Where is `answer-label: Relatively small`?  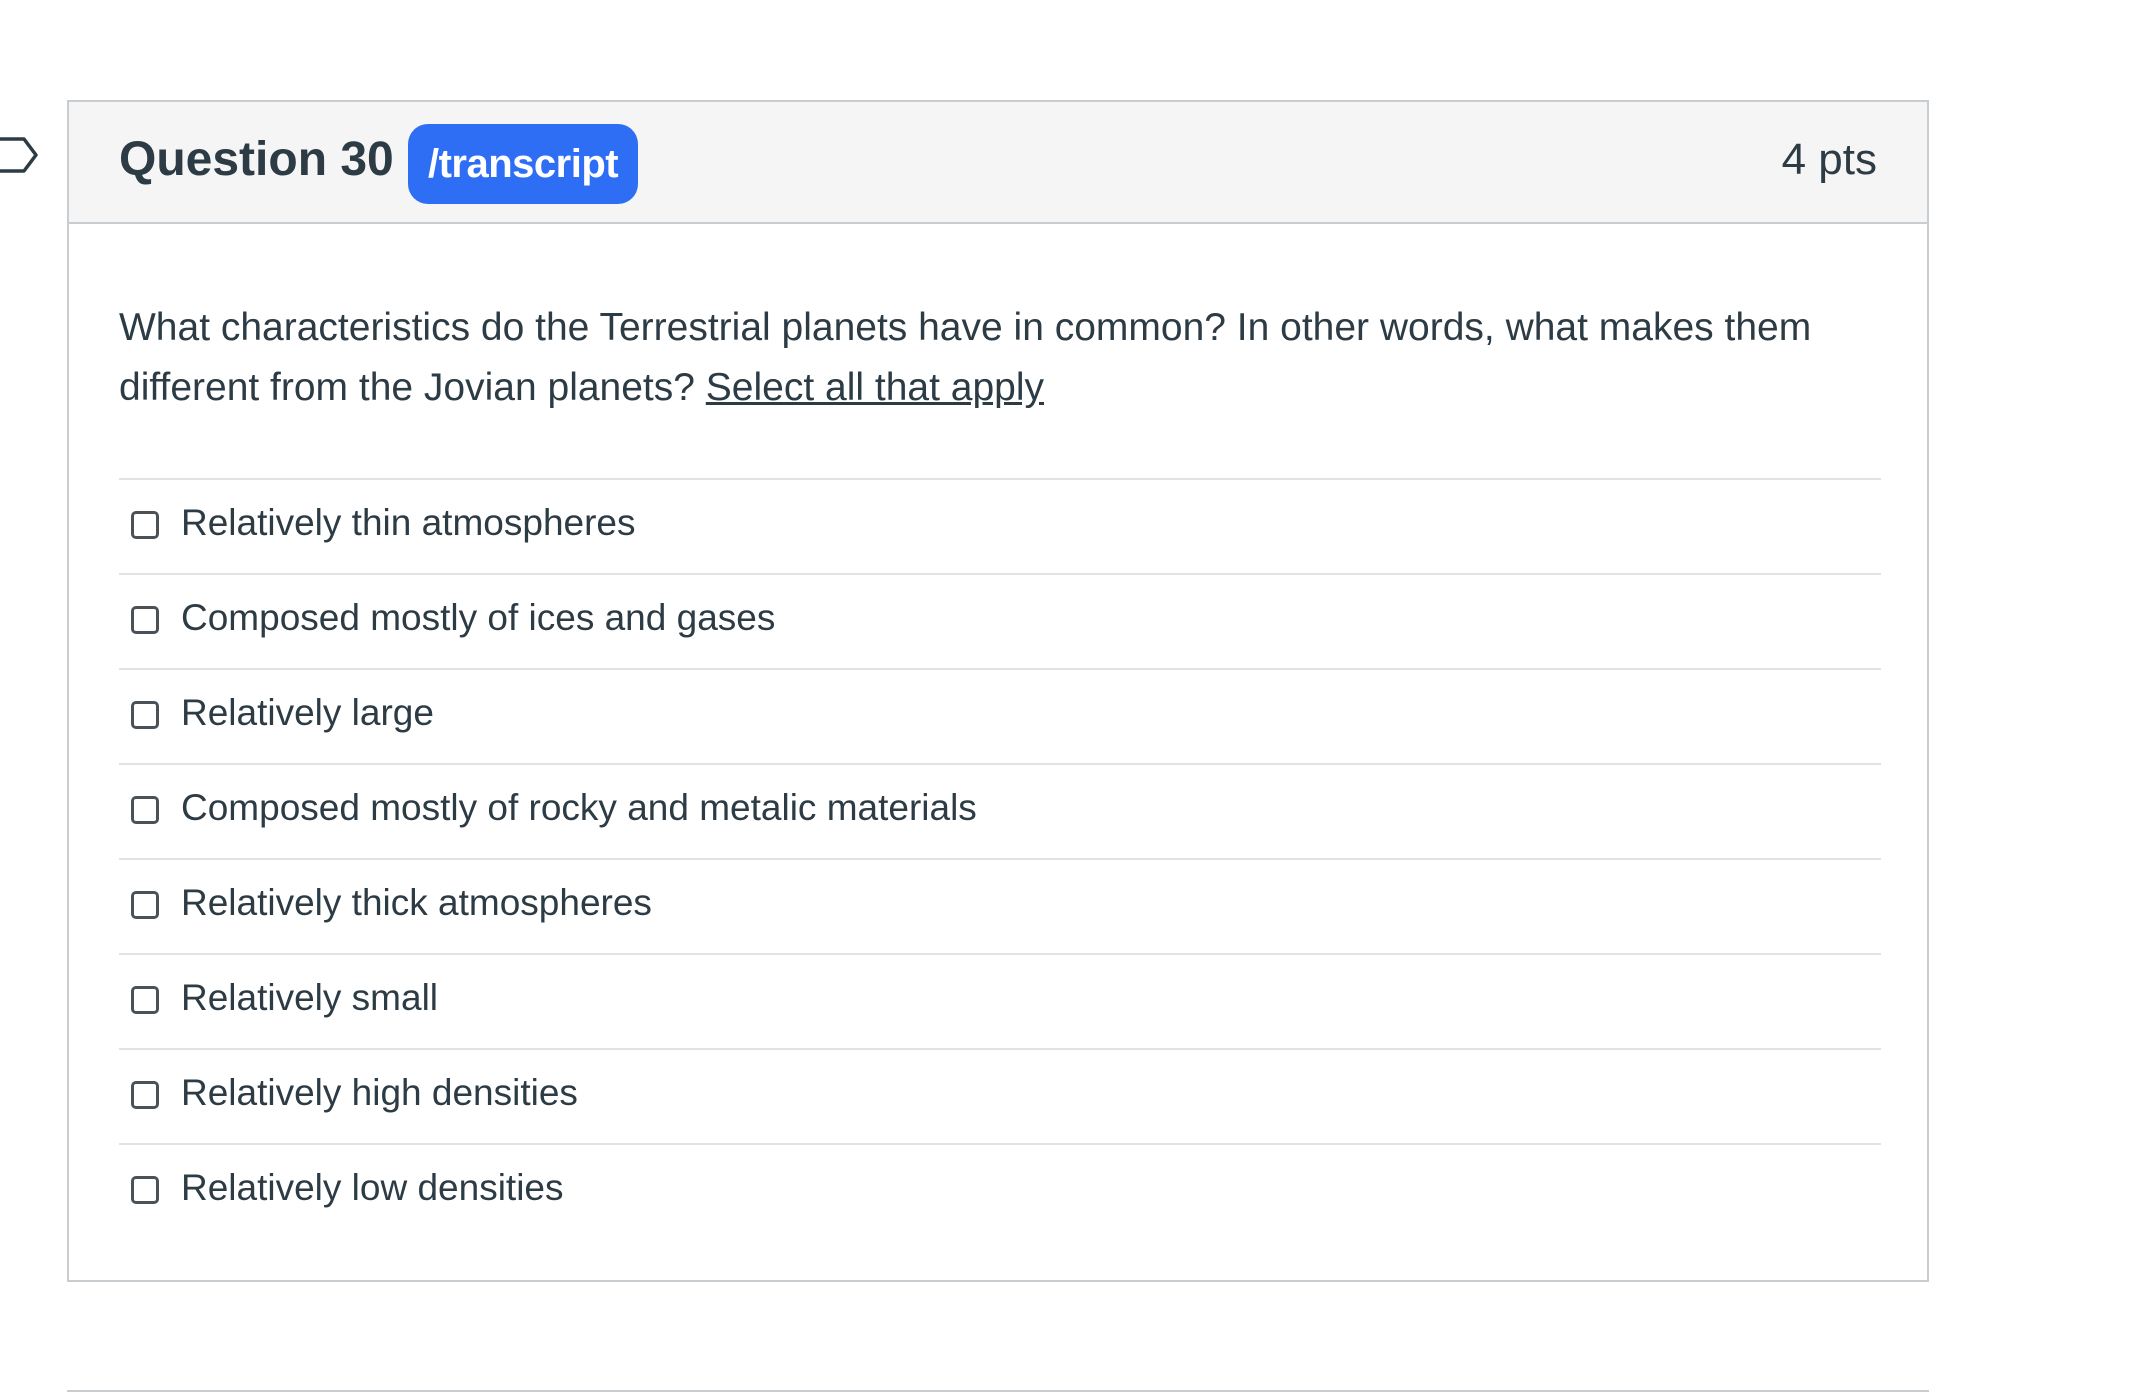
answer-label: Relatively small is located at coordinates (309, 998).